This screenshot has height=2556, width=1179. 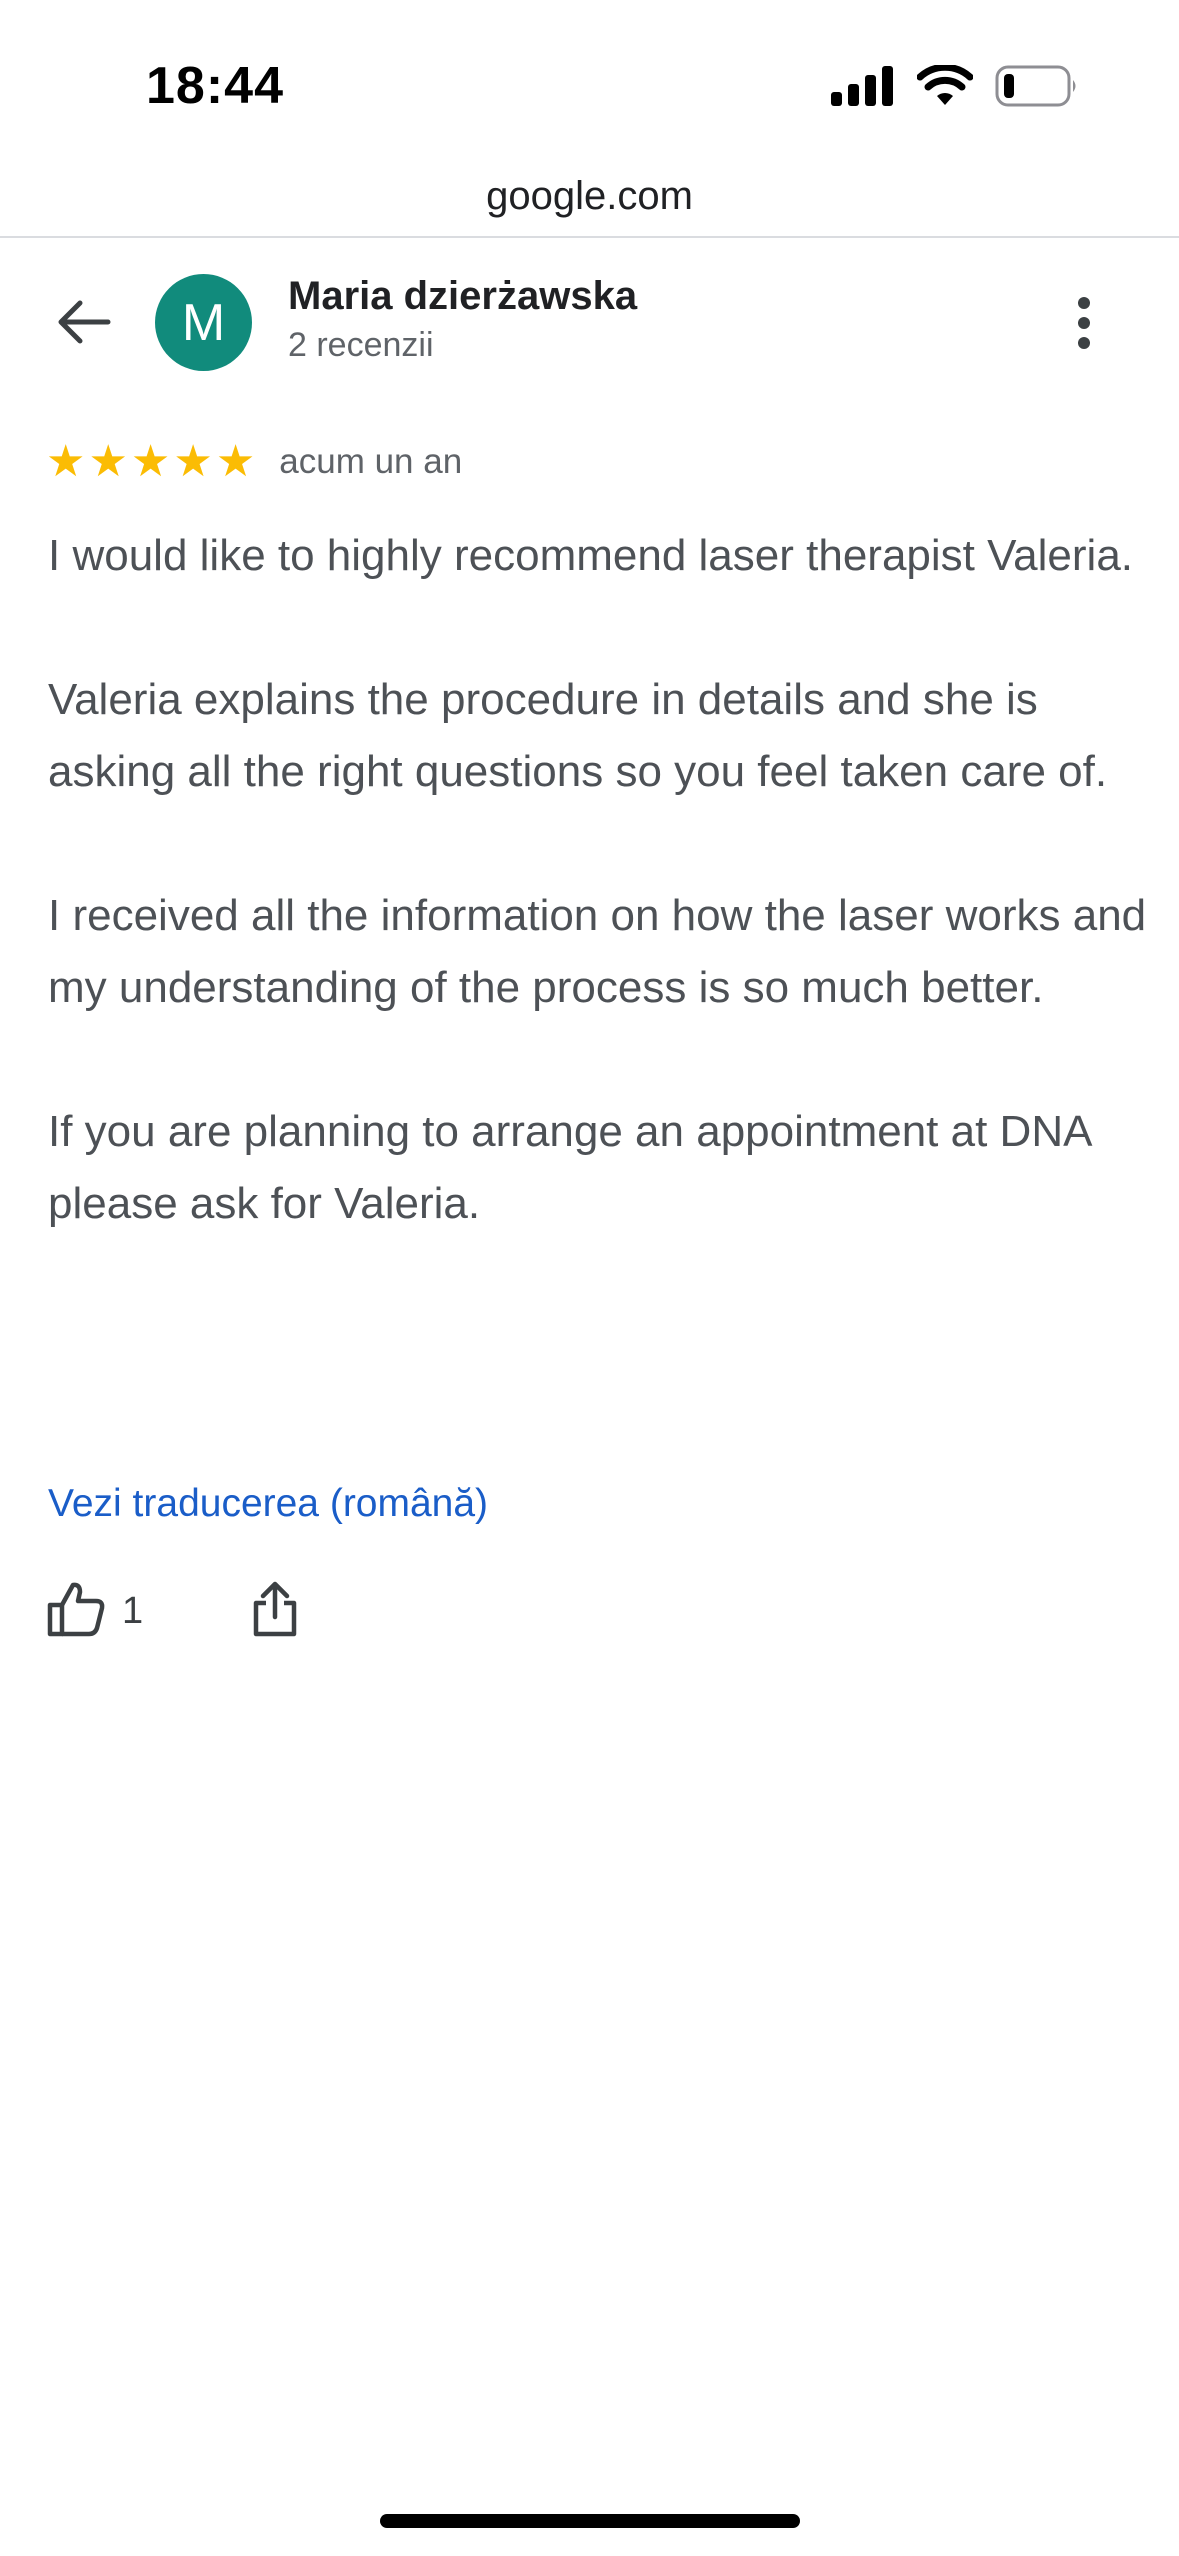 What do you see at coordinates (203, 322) in the screenshot?
I see `avatar: M` at bounding box center [203, 322].